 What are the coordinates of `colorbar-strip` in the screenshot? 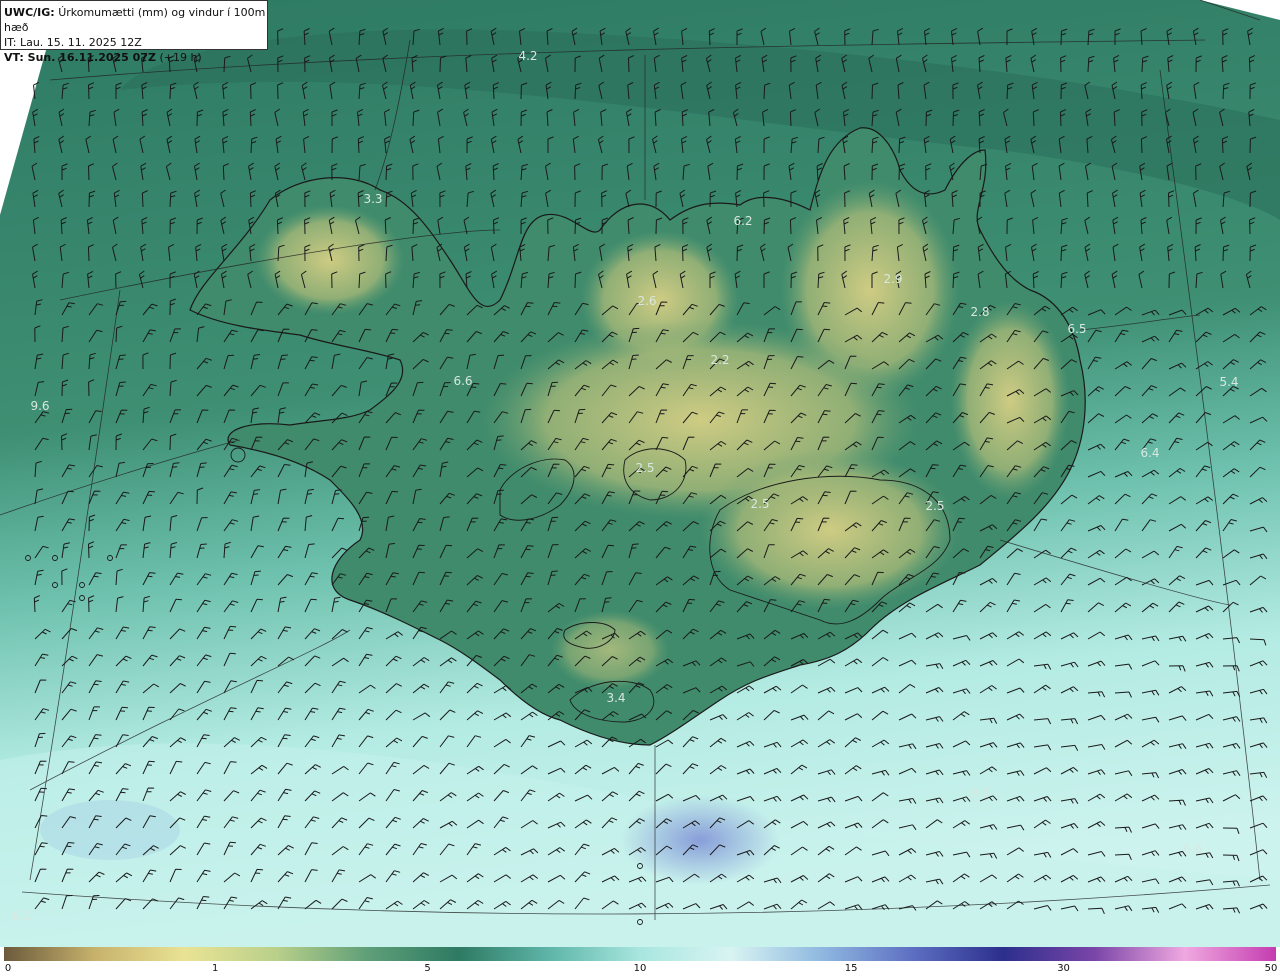 It's located at (640, 954).